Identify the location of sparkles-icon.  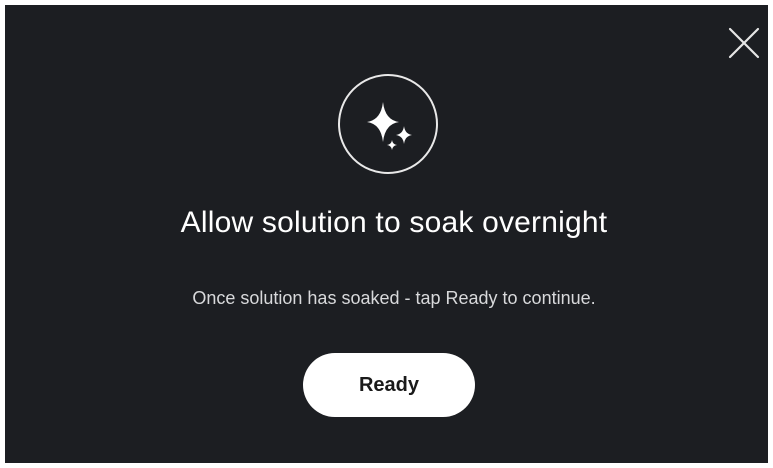
(389, 126).